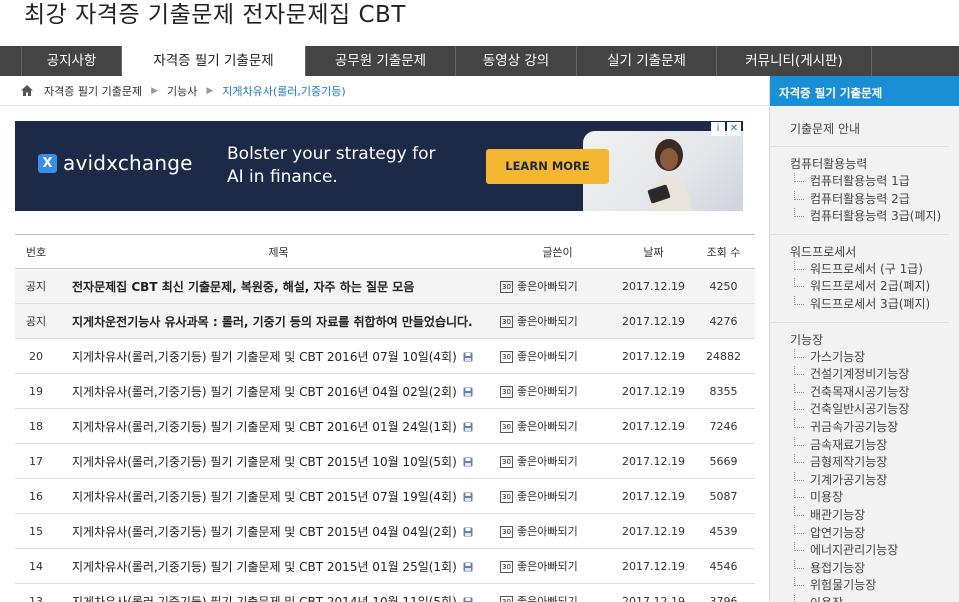 Image resolution: width=959 pixels, height=602 pixels. Describe the element at coordinates (859, 322) in the screenshot. I see `sidebar-divider` at that location.